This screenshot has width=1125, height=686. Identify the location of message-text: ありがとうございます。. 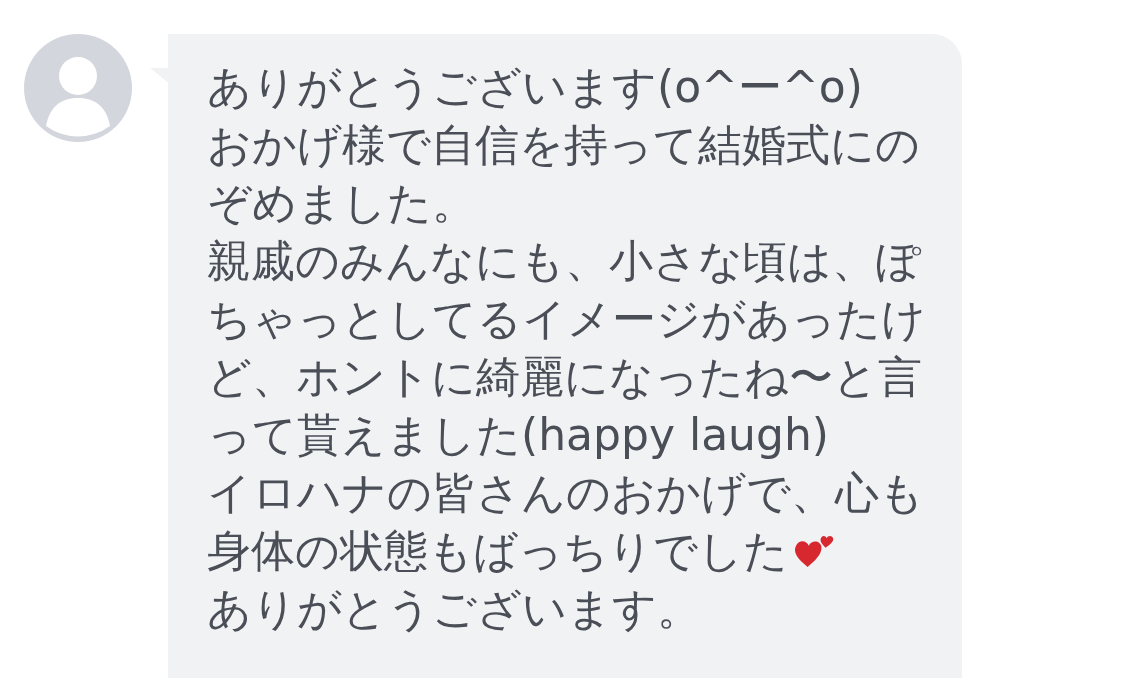
(454, 609).